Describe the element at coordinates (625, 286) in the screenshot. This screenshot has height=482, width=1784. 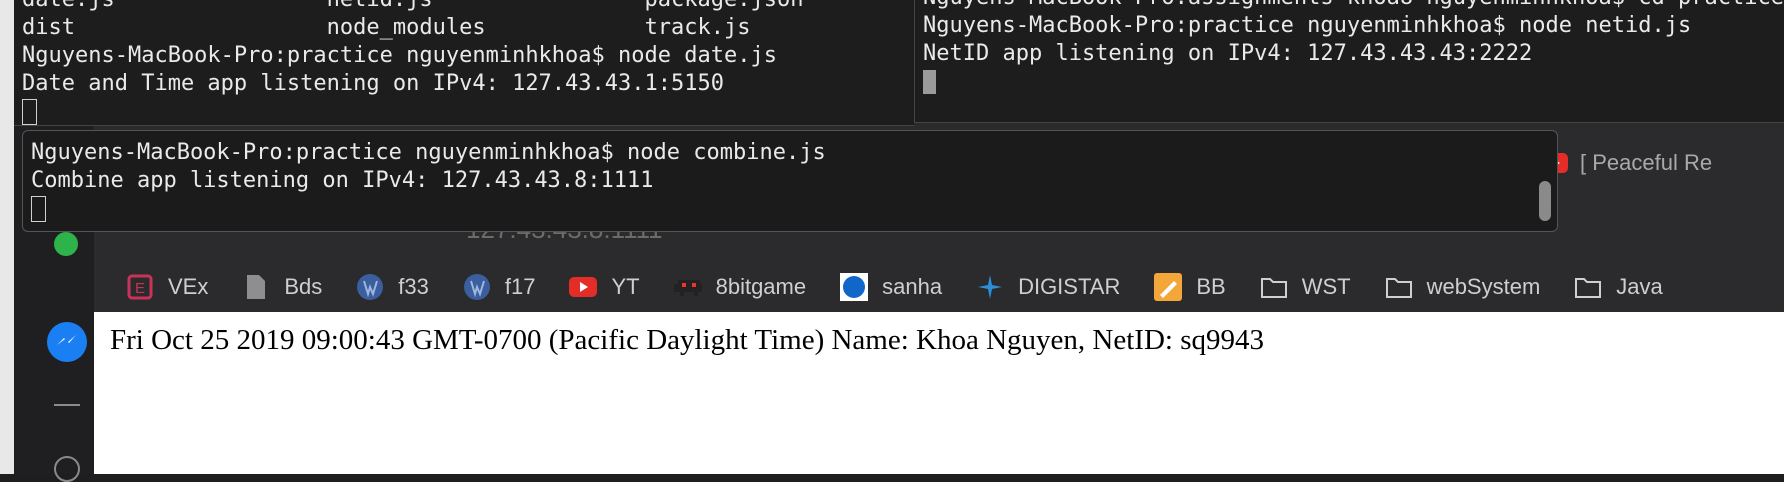
I see `bookmark-label: YT` at that location.